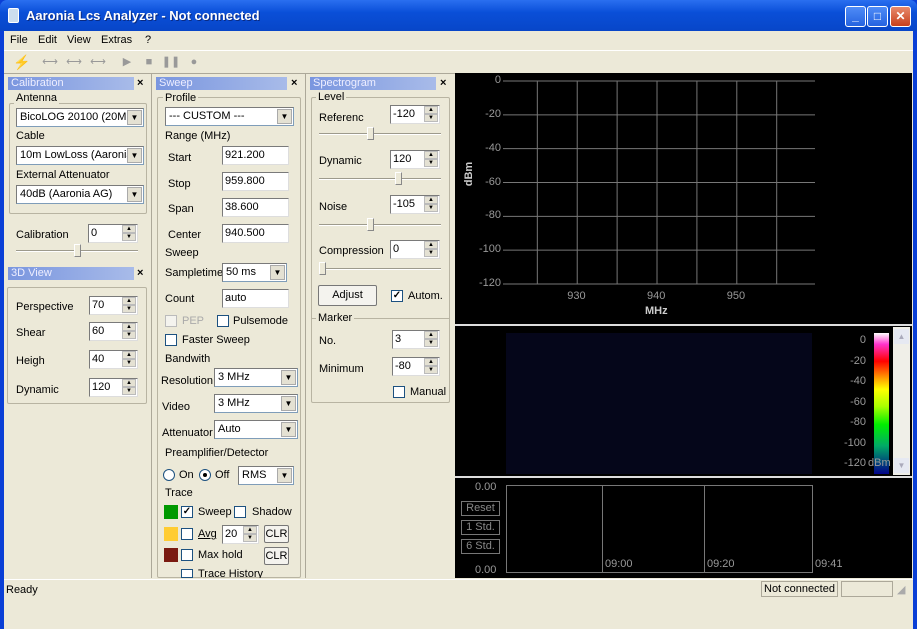 The width and height of the screenshot is (917, 629). I want to click on detector-select: RMS ▼, so click(266, 475).